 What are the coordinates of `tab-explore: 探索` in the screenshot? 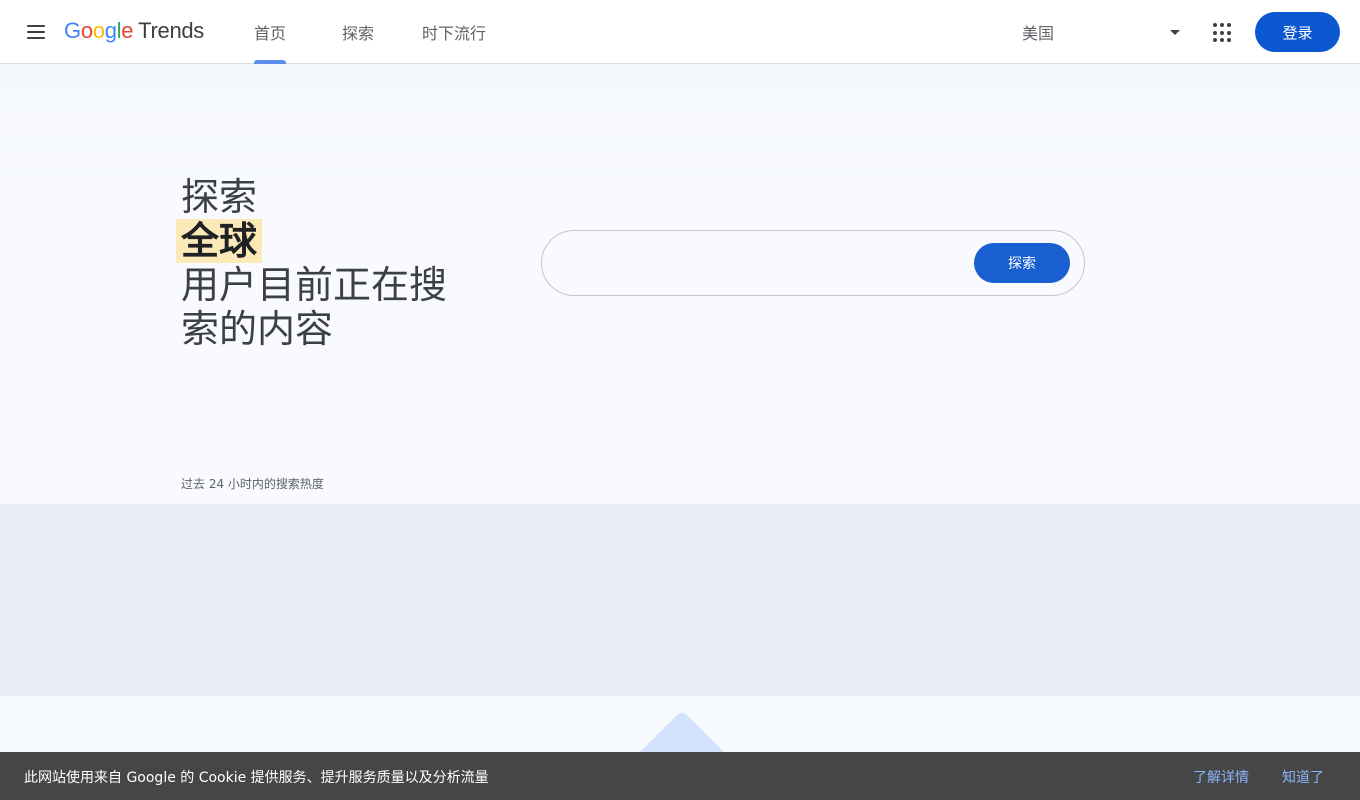 It's located at (358, 32).